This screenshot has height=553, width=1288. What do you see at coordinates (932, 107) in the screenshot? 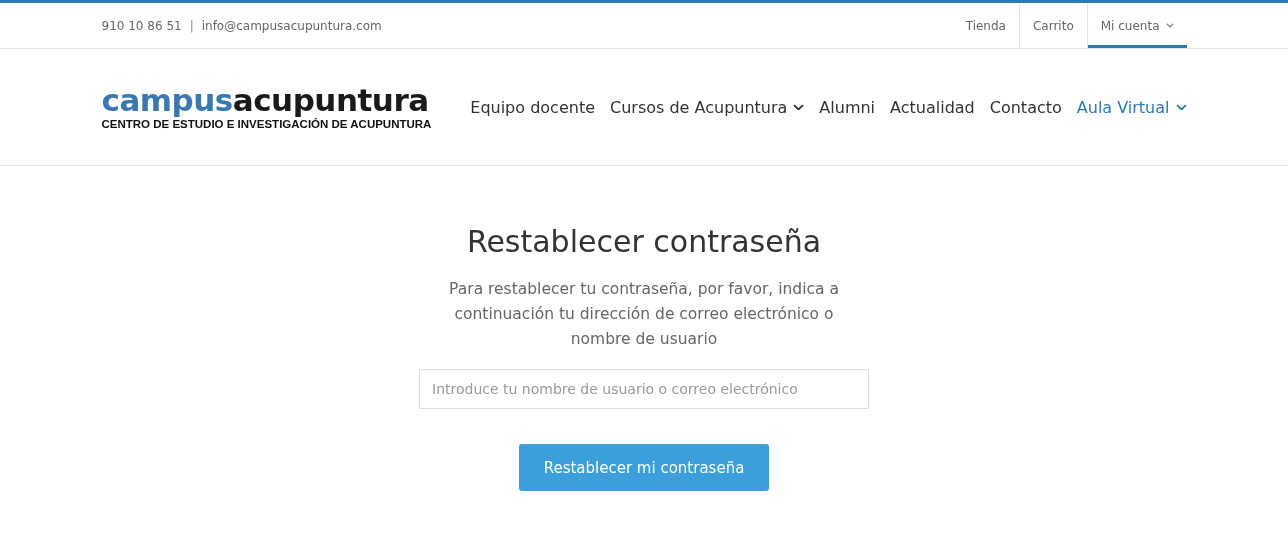
I see `nav-link: Actualidad` at bounding box center [932, 107].